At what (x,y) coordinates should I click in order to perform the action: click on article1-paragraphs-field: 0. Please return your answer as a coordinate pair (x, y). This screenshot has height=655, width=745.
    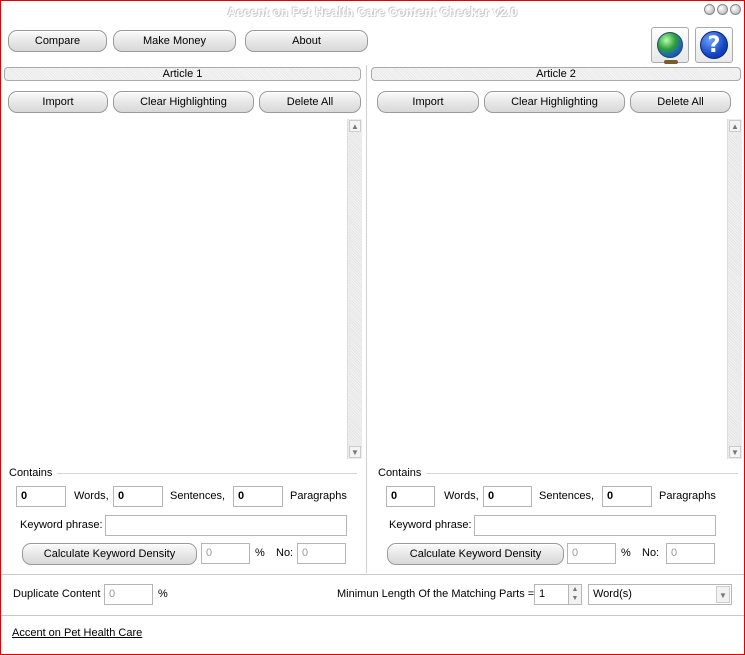
    Looking at the image, I should click on (258, 496).